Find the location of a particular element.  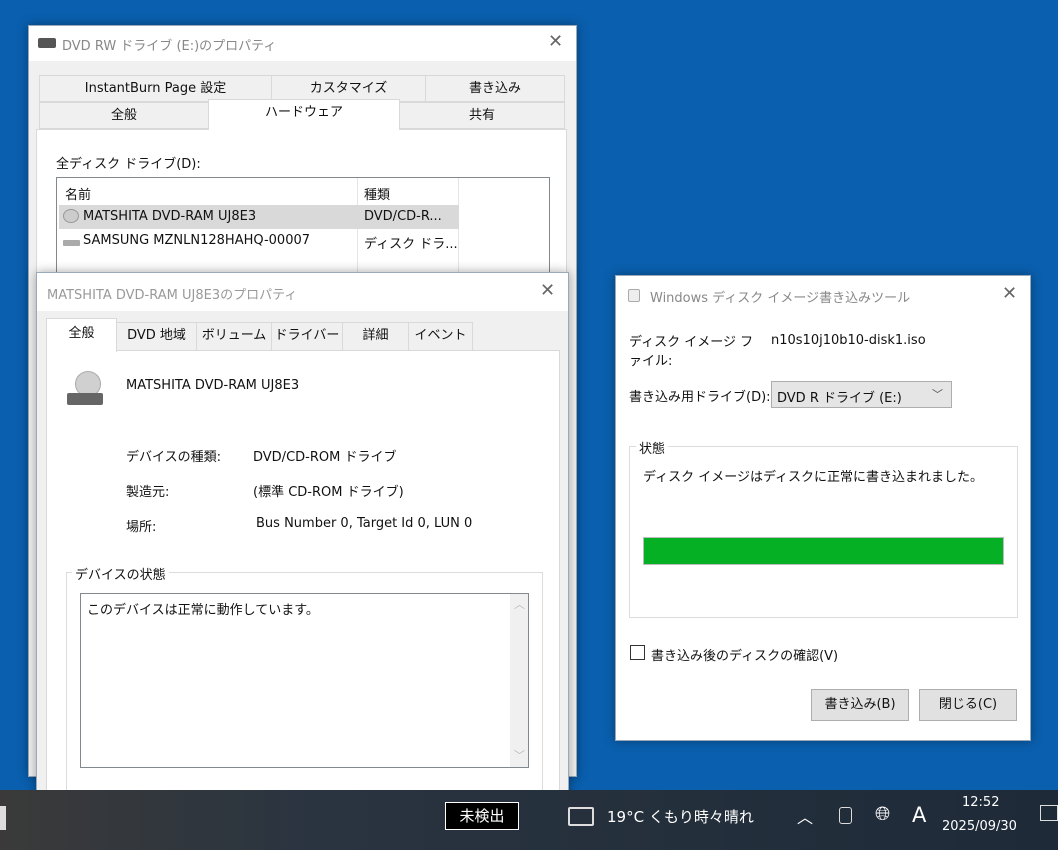

scroll-up-icon: ︿ is located at coordinates (519, 604).